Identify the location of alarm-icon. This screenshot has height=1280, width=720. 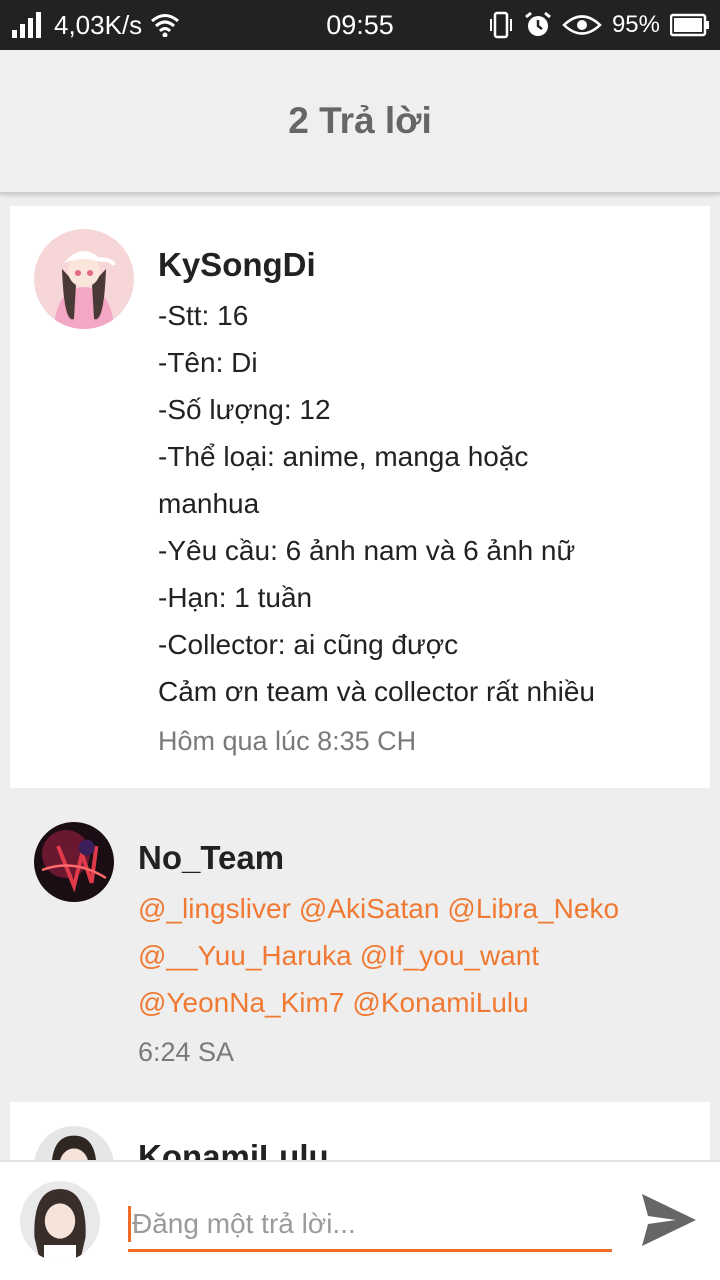
(538, 25).